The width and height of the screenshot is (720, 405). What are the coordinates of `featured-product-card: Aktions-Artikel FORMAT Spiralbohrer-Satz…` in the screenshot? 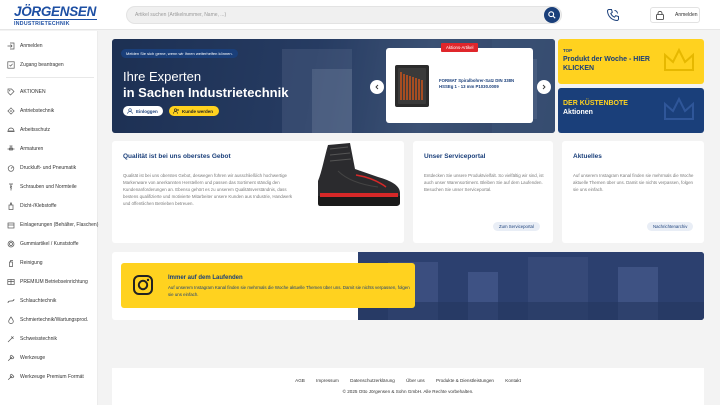 It's located at (459, 83).